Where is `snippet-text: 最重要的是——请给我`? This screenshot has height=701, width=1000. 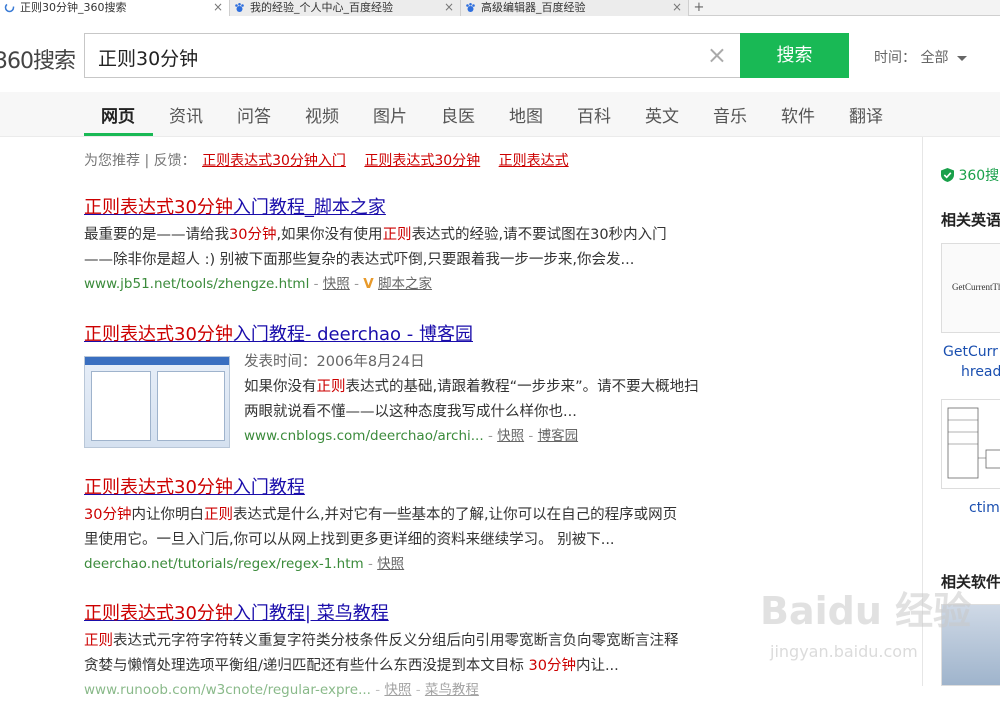
snippet-text: 最重要的是——请给我 is located at coordinates (156, 235).